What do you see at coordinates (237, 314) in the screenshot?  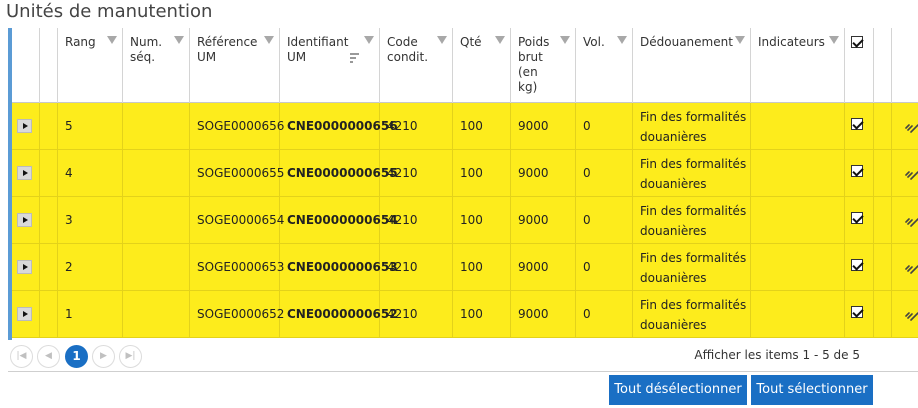 I see `cell-reference-um: SOGE0000652` at bounding box center [237, 314].